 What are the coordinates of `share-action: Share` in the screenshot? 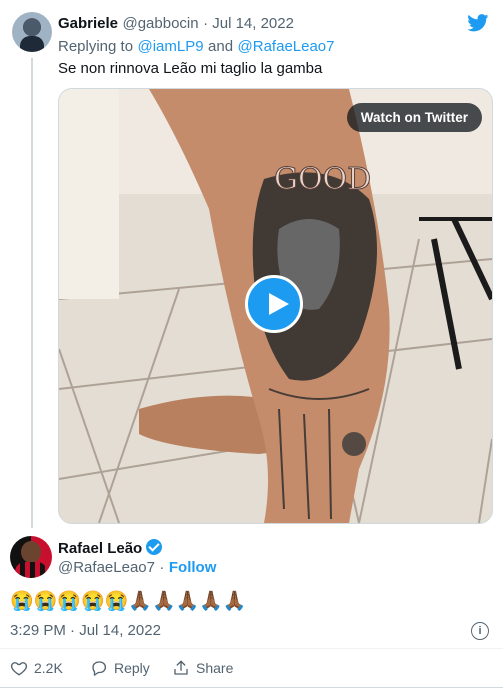 It's located at (202, 668).